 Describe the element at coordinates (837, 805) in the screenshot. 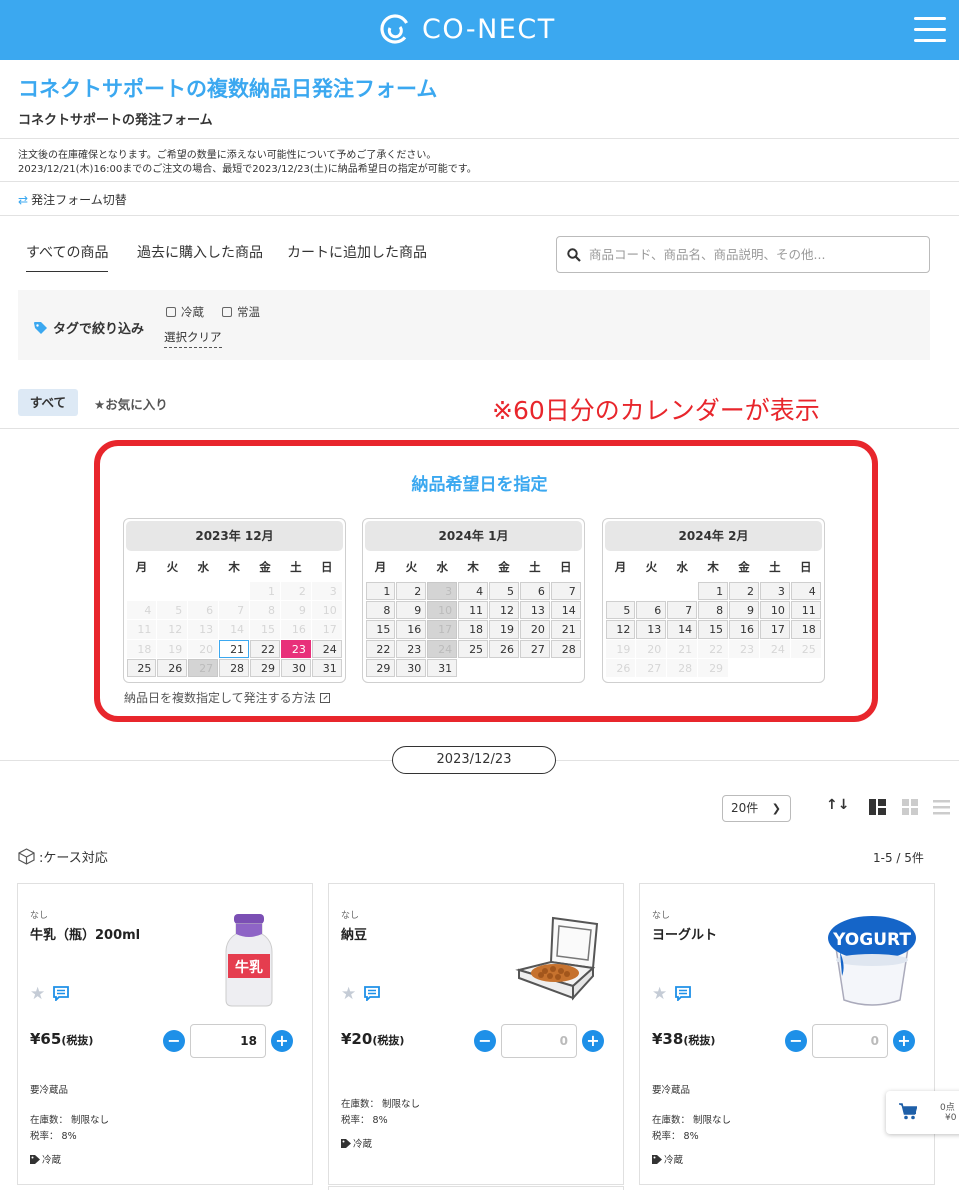

I see `sort-icon: ↑↓` at that location.